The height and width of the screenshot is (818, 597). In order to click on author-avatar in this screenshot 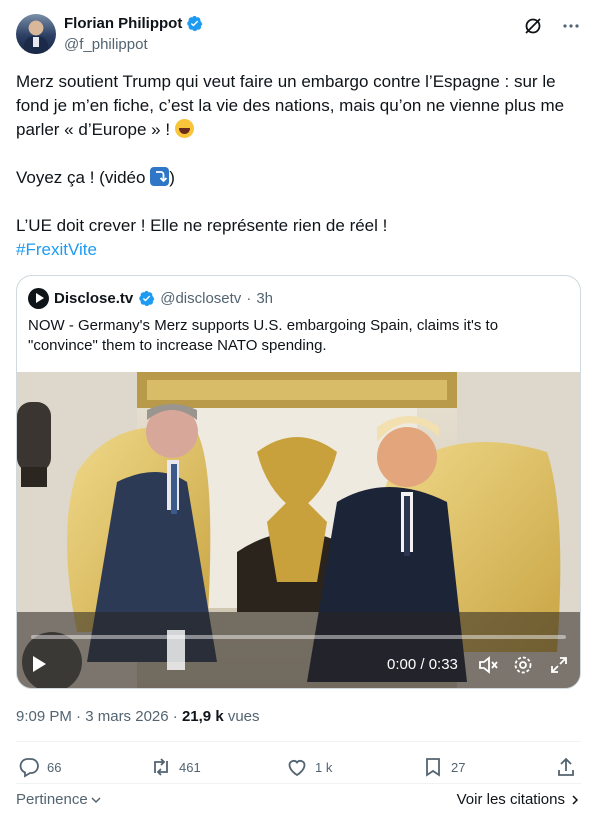, I will do `click(36, 34)`.